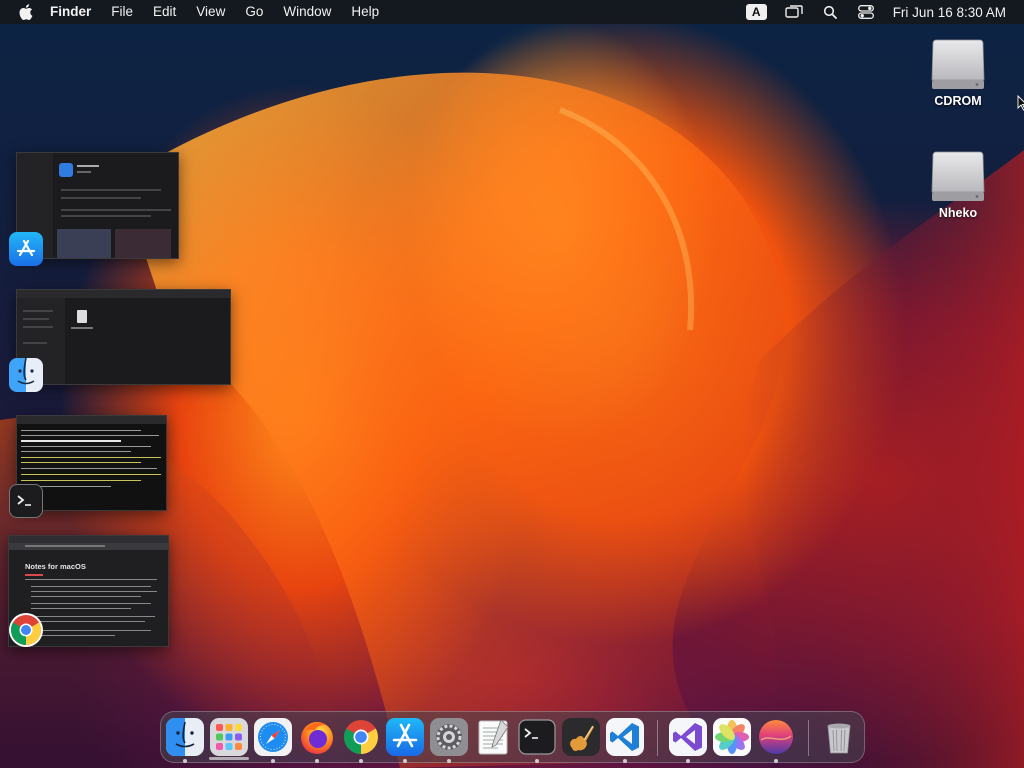  I want to click on dock-photos-icon, so click(732, 737).